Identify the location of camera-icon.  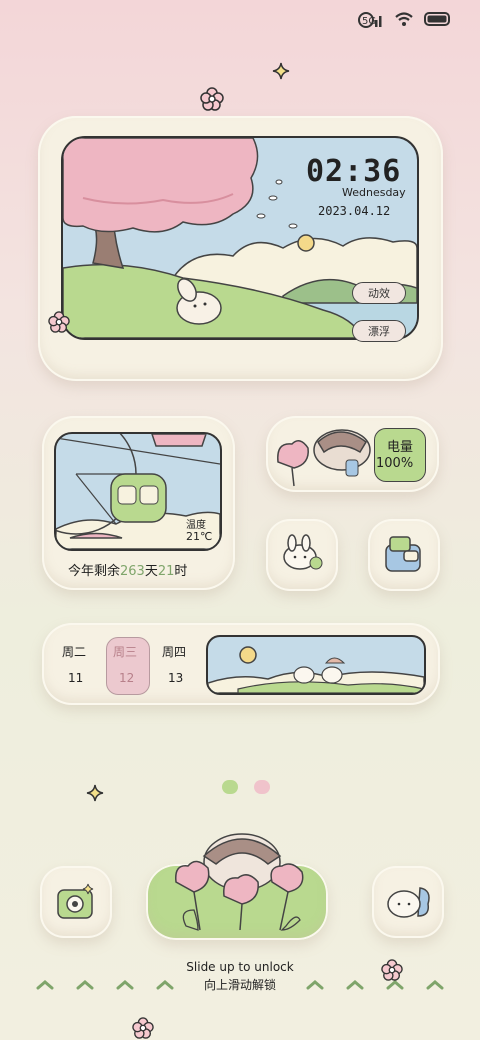
(75, 901).